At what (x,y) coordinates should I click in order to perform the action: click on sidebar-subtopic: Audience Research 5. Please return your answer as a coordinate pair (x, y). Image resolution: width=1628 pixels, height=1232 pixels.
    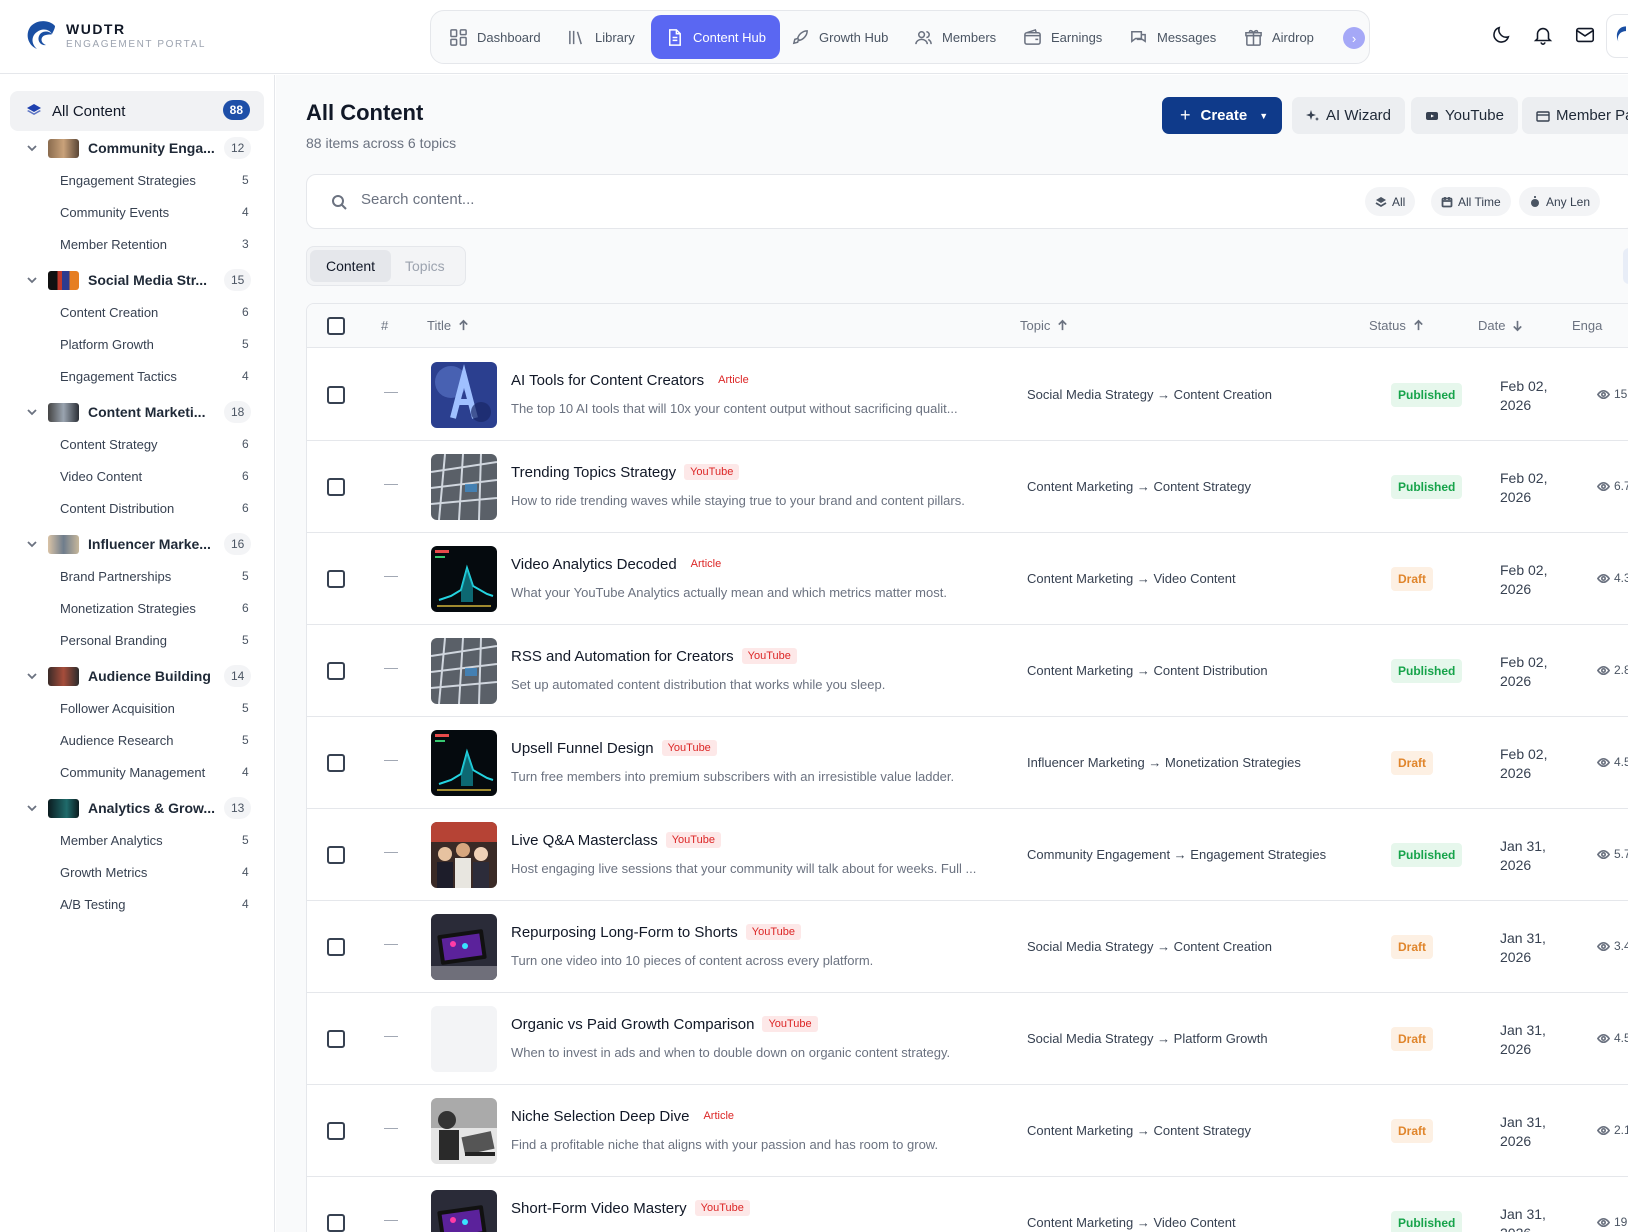
    Looking at the image, I should click on (137, 741).